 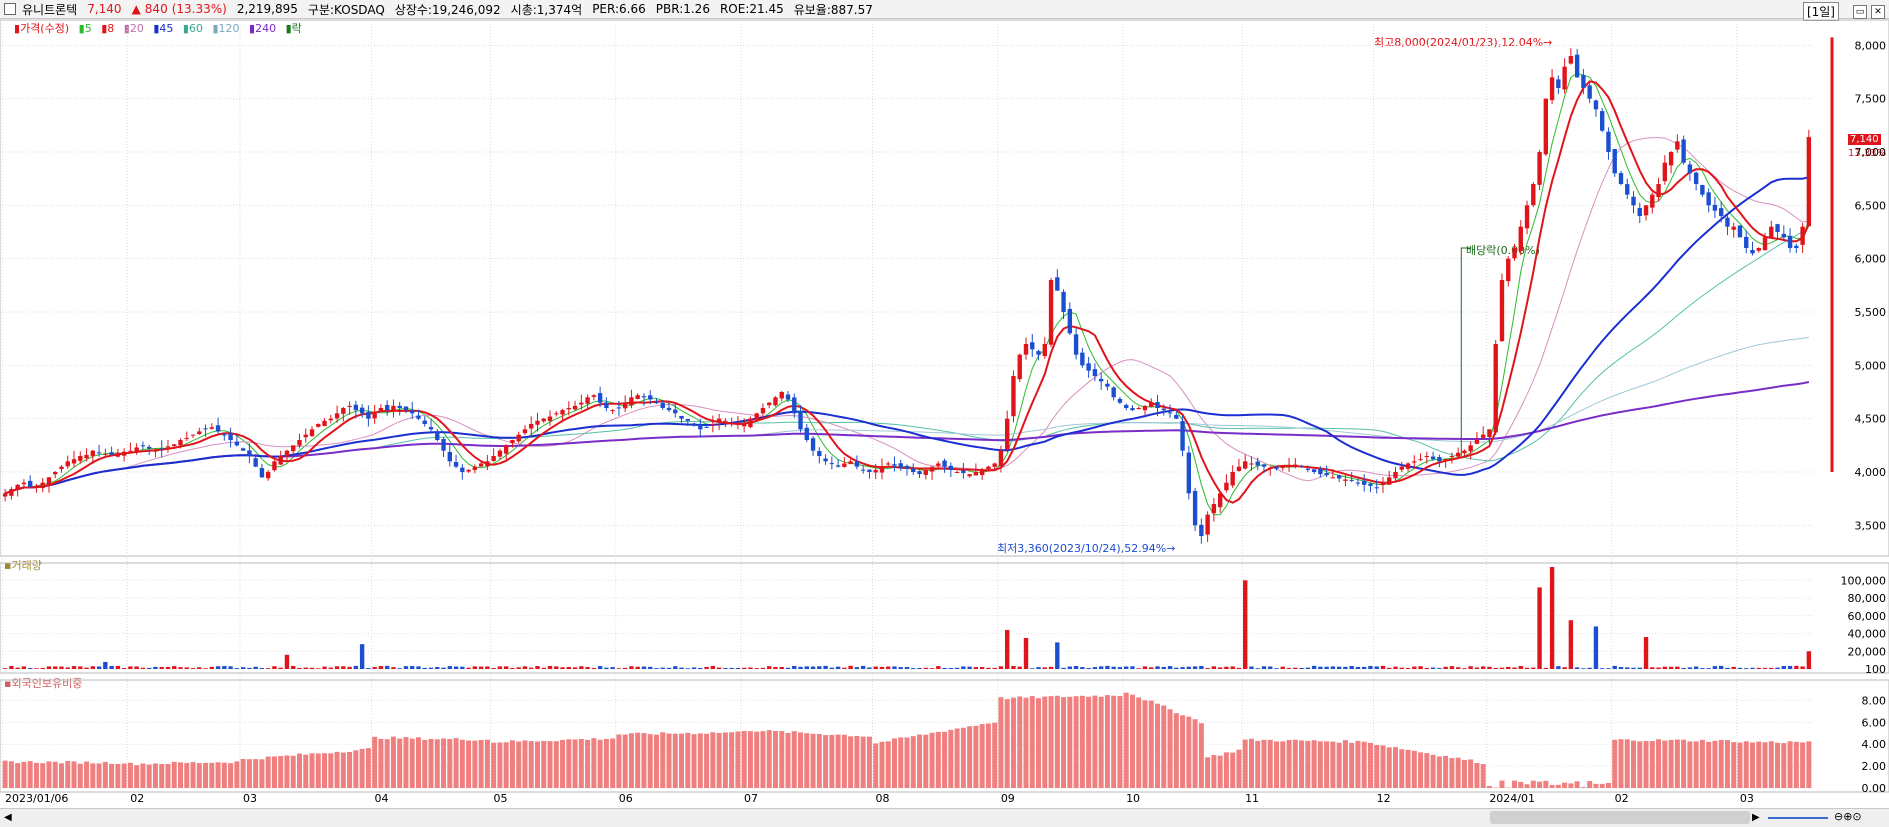 I want to click on x-tick-label: 06, so click(x=626, y=798).